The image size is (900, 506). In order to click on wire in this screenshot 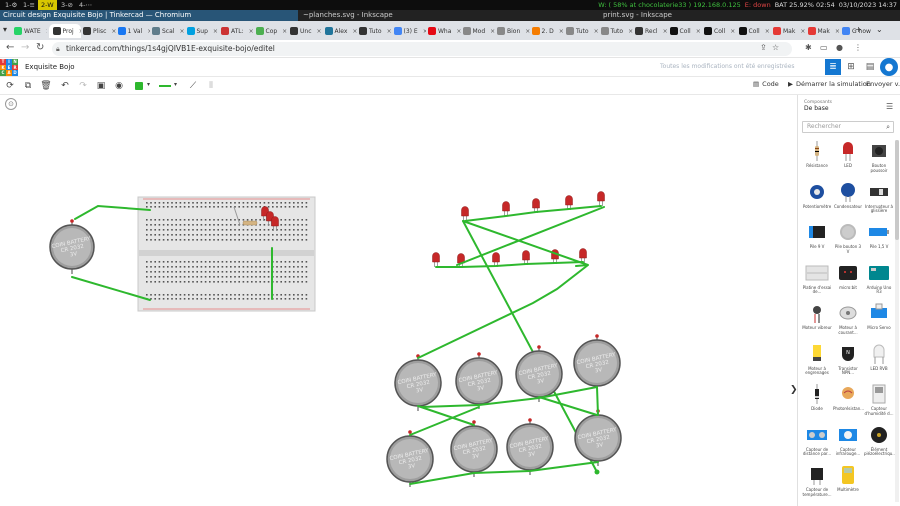, I will do `click(597, 401)`.